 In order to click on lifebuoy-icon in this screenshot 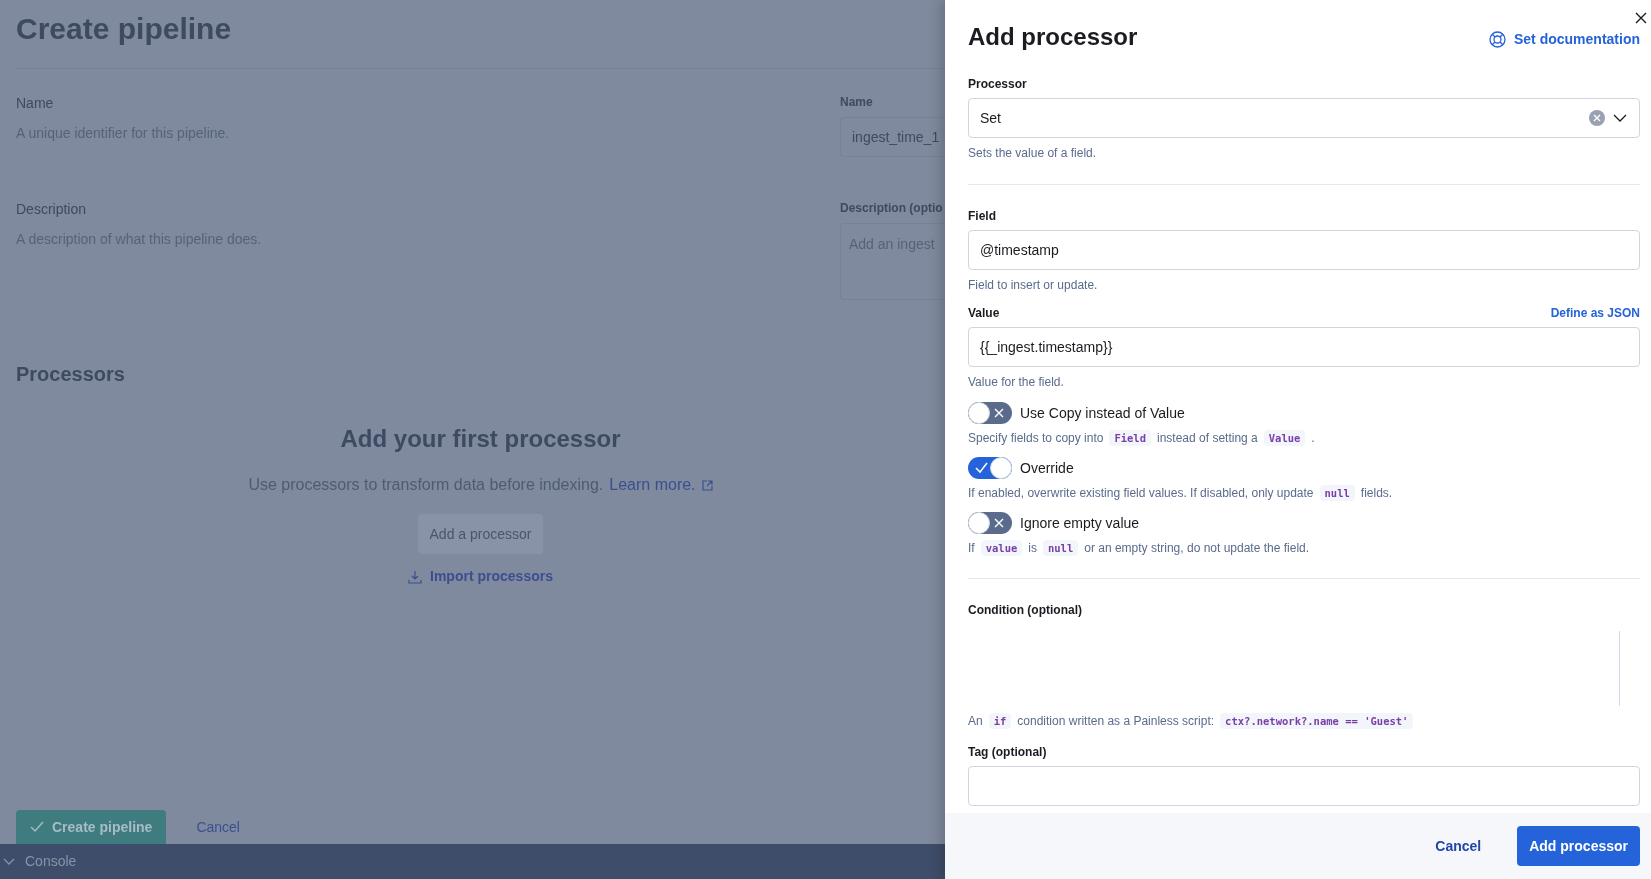, I will do `click(1497, 39)`.